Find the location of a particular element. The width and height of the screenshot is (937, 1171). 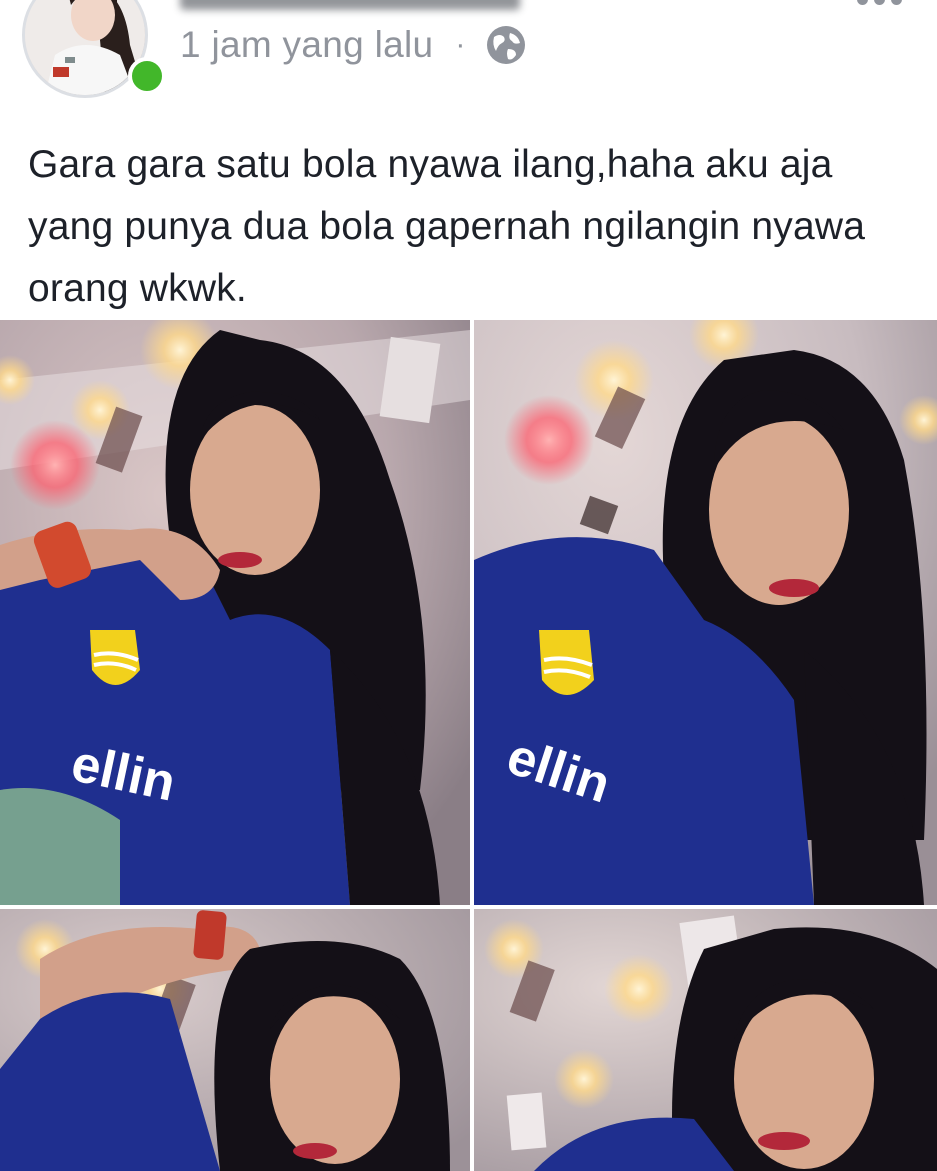

author-name-cropped is located at coordinates (350, 5).